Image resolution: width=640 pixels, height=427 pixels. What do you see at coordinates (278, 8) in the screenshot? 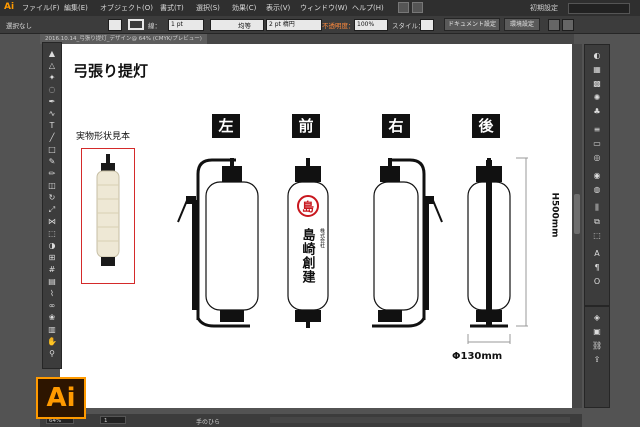
I see `menu-view: 表示(V)` at bounding box center [278, 8].